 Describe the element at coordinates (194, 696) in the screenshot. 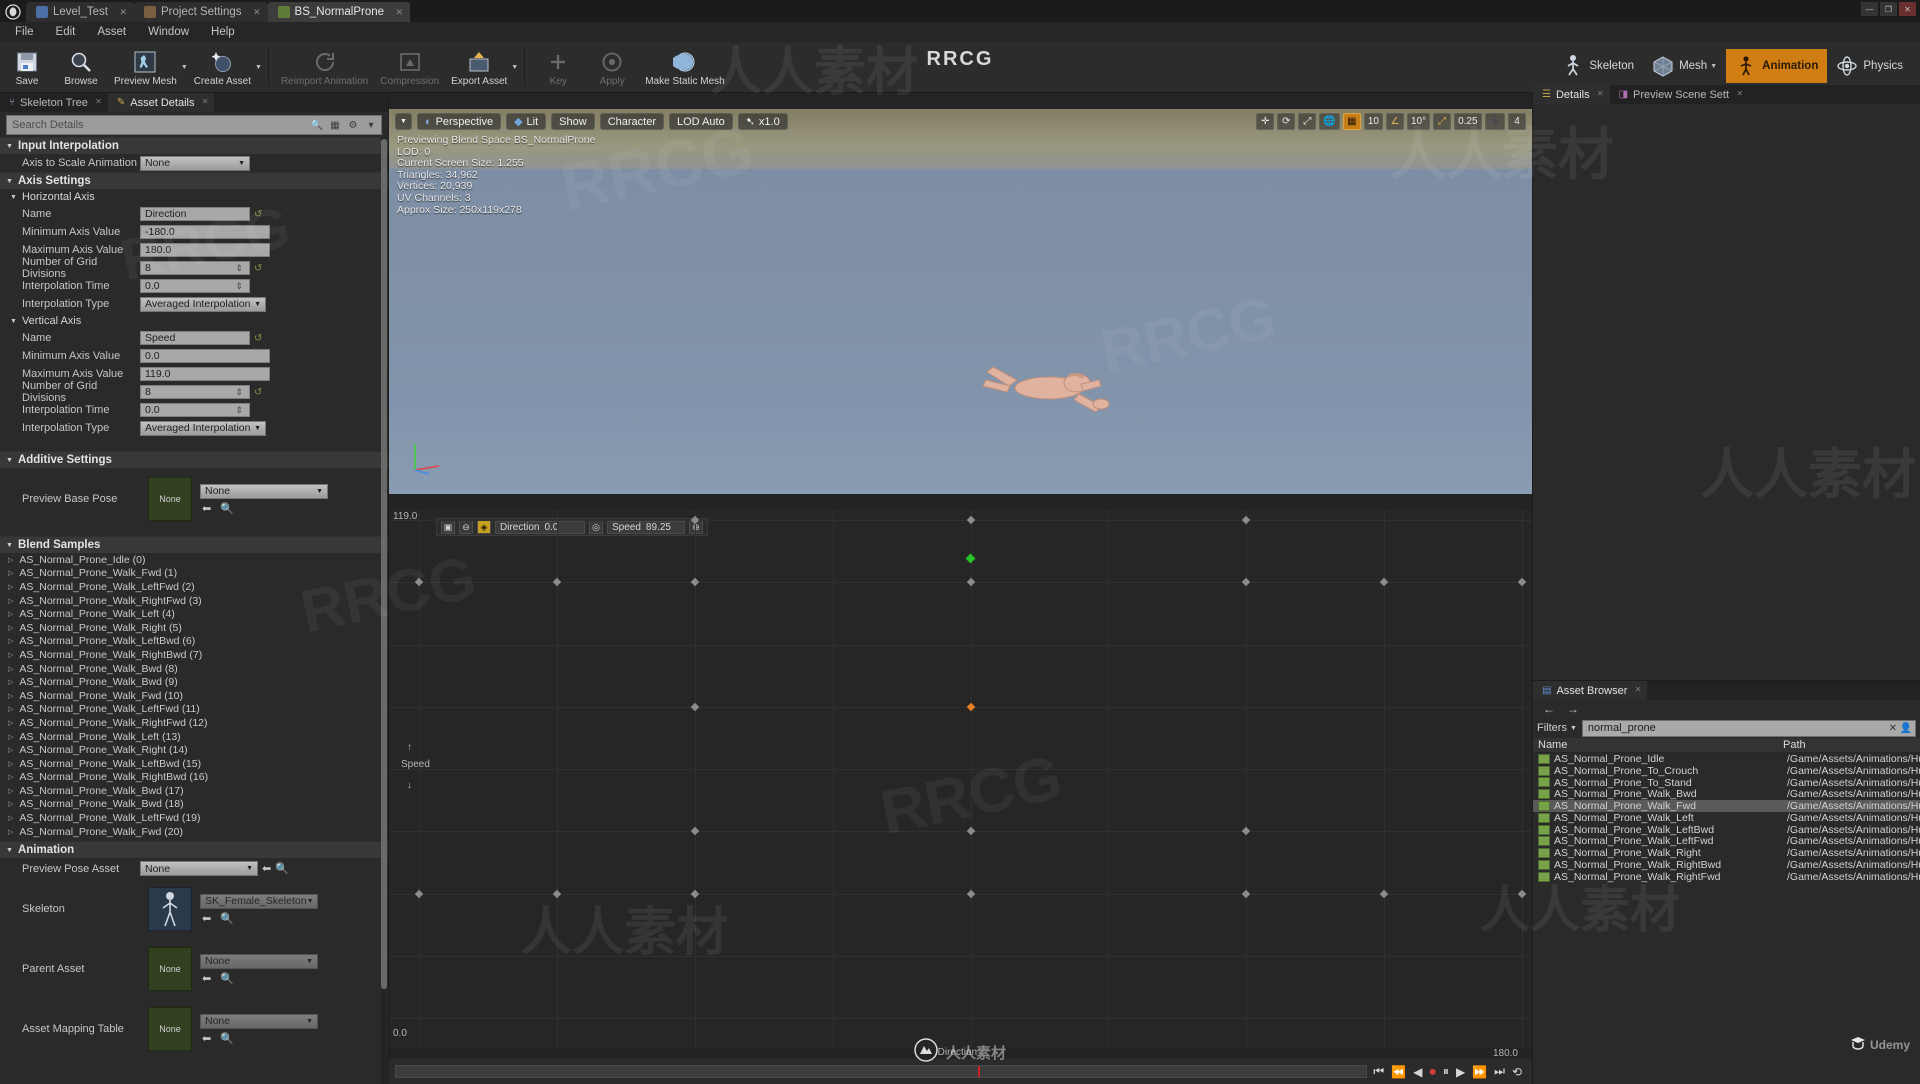

I see `blend-sample-item: ▷ AS_Normal_Prone_Walk_Fwd (10)` at that location.